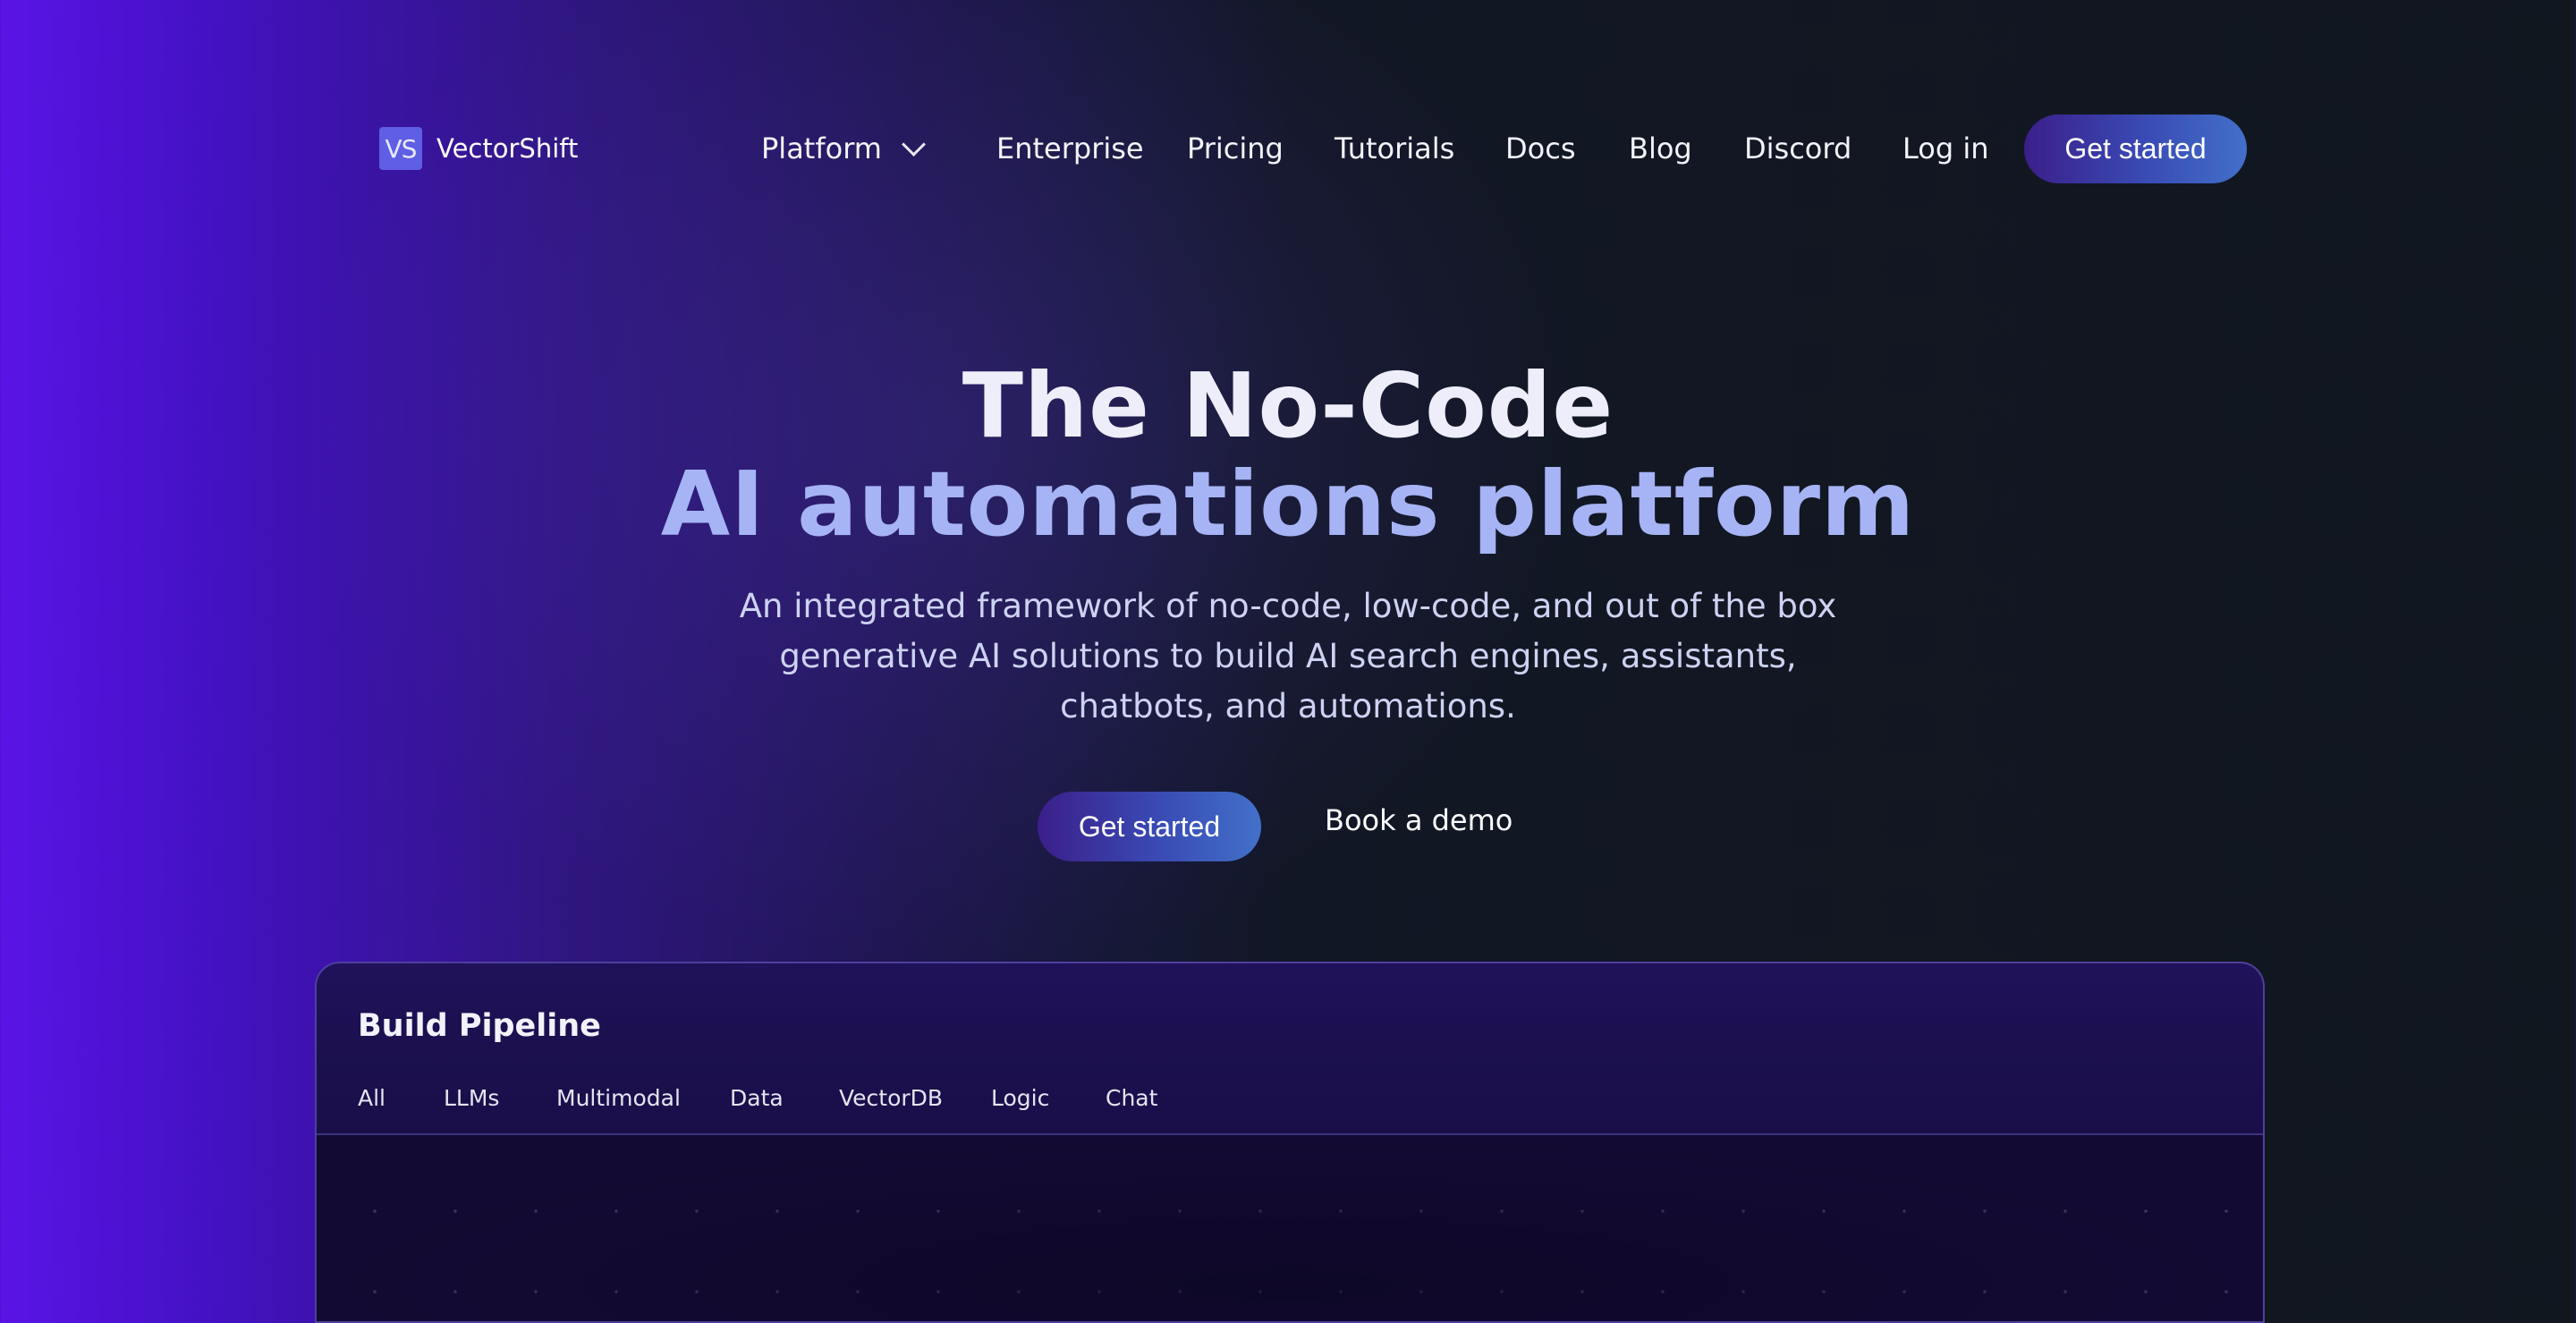 This screenshot has width=2576, height=1323. I want to click on hero-title-line2: AI automations platform, so click(1288, 504).